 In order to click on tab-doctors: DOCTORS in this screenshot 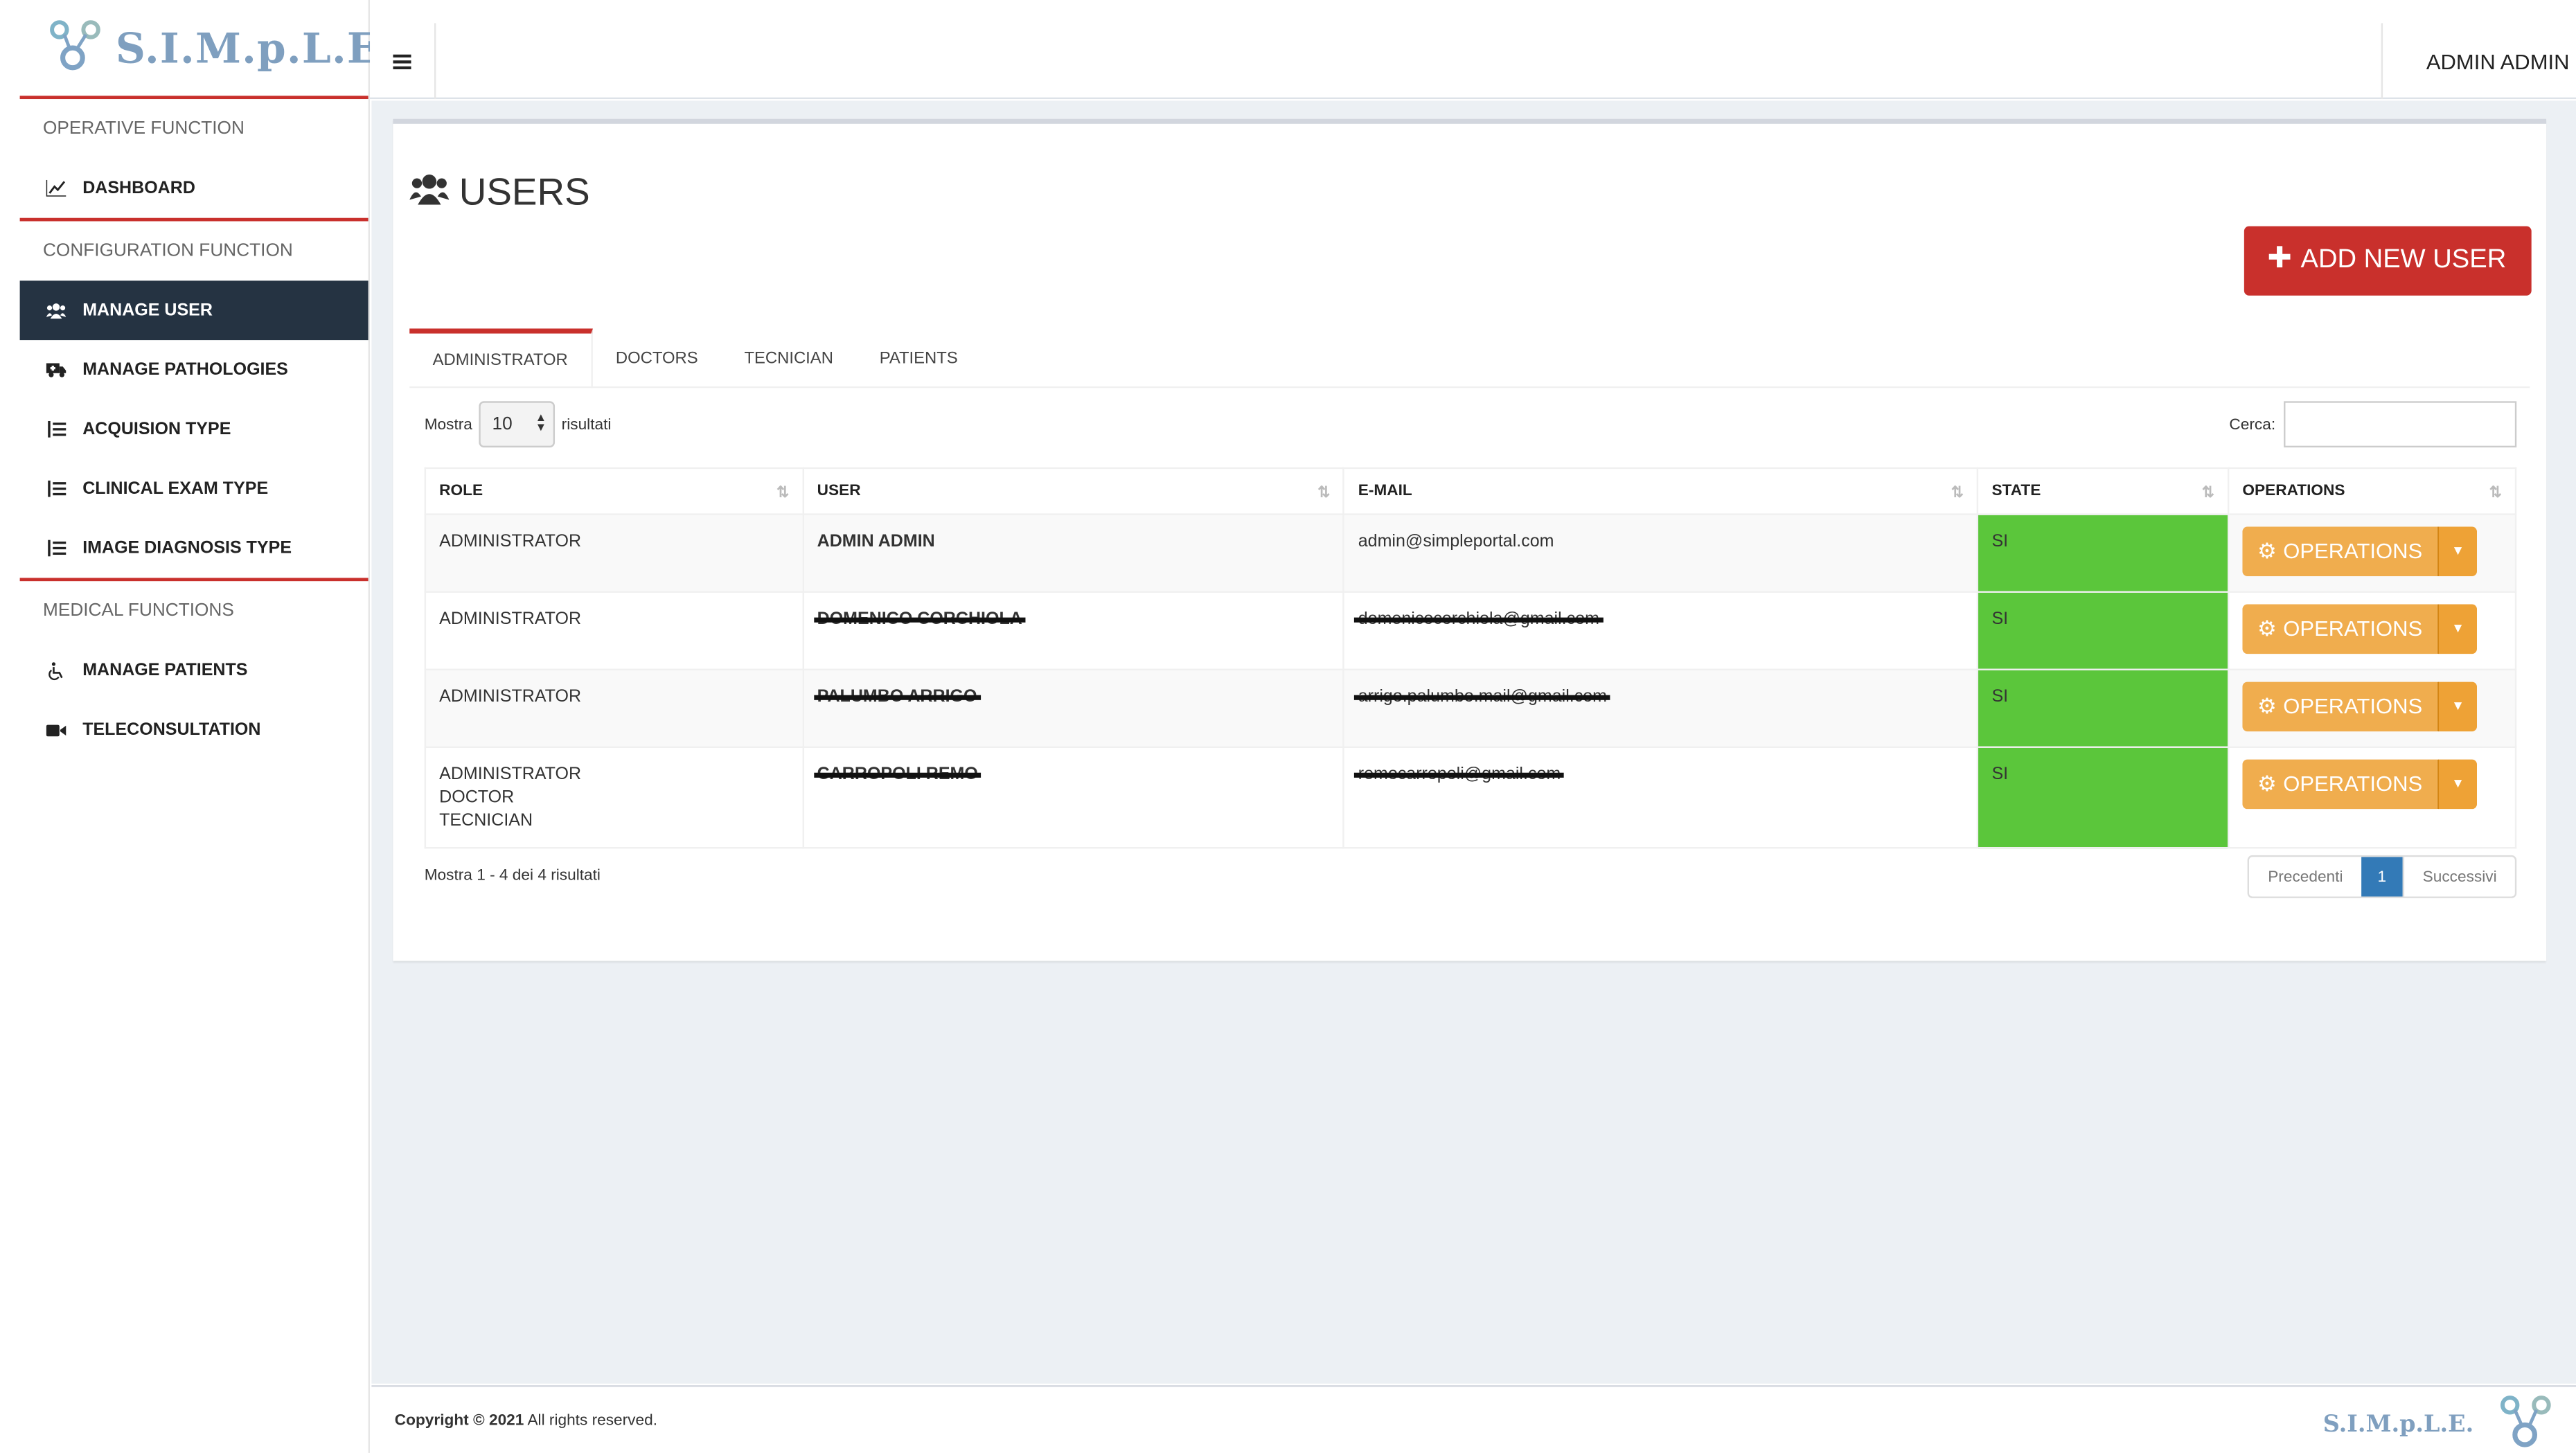, I will do `click(657, 358)`.